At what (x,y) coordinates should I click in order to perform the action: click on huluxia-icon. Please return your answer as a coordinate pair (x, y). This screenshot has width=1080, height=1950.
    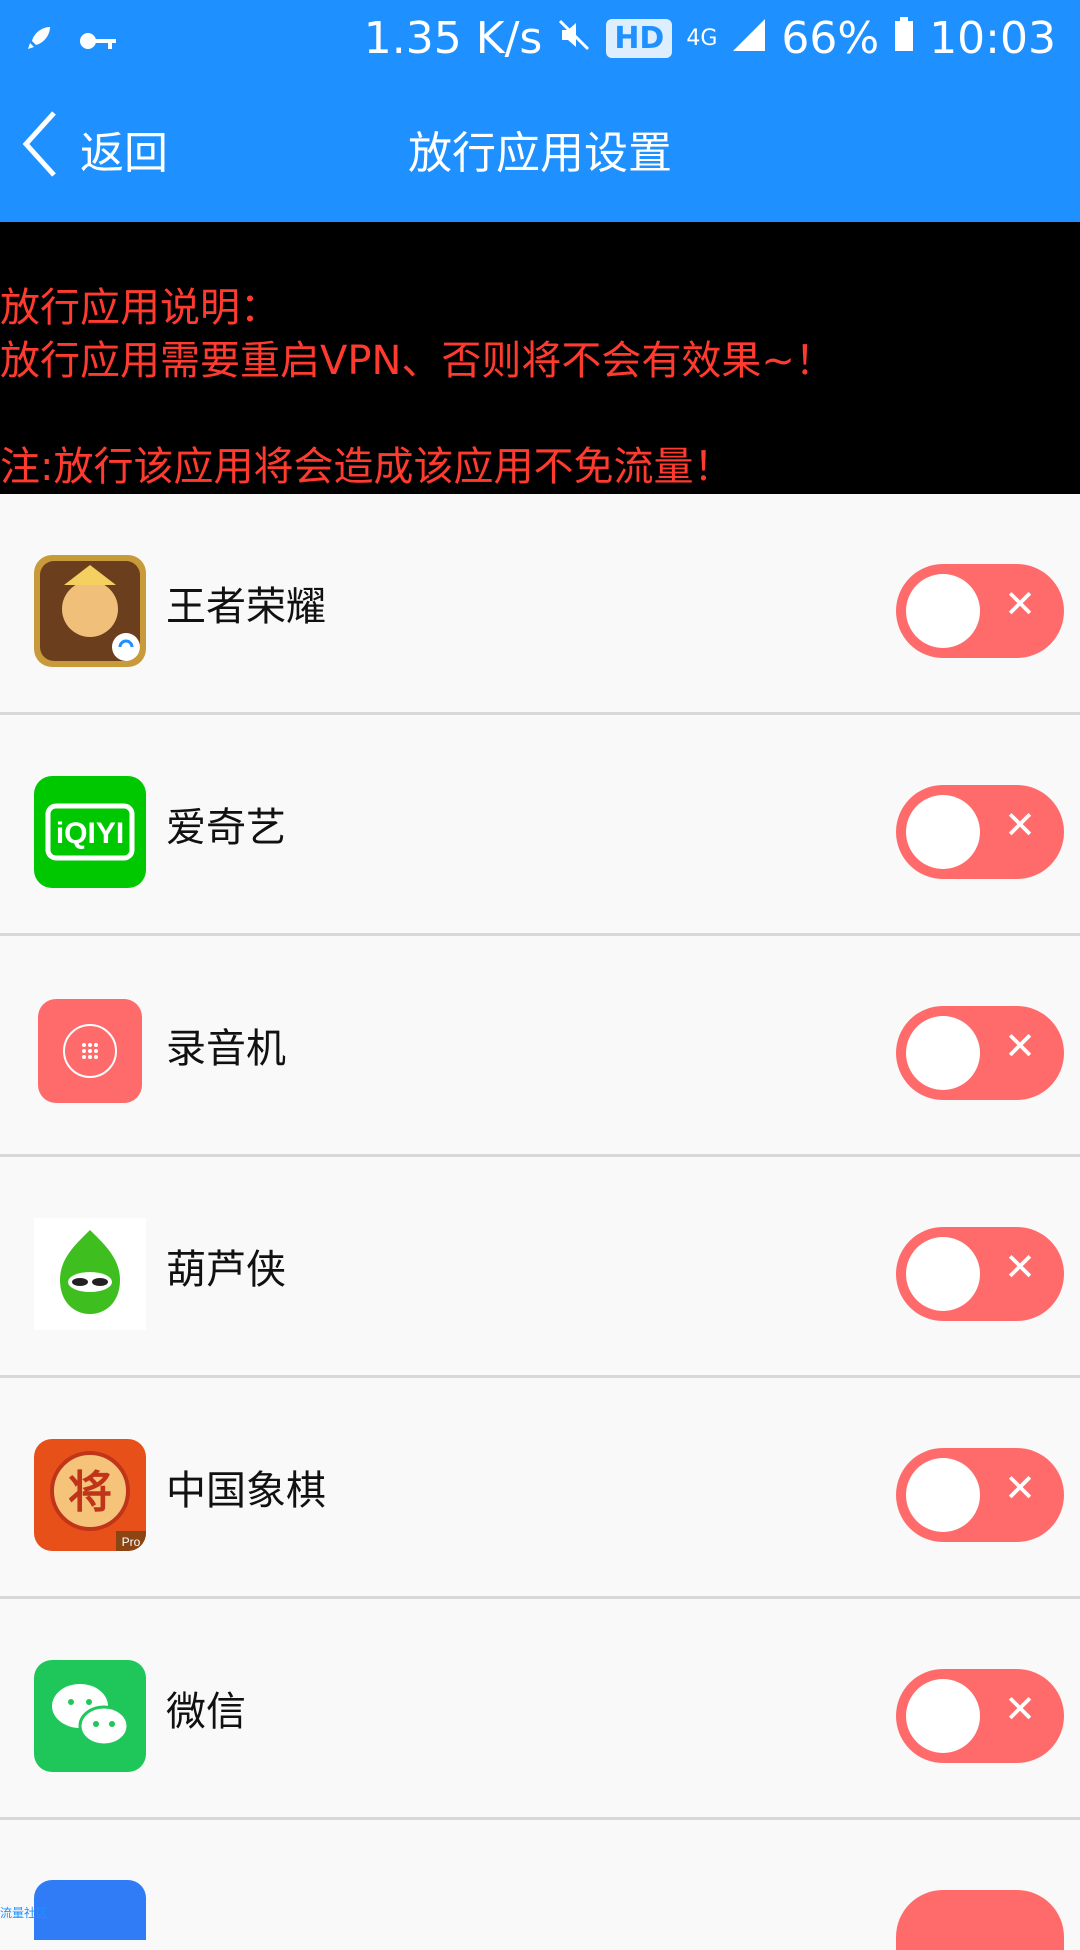
    Looking at the image, I should click on (90, 1274).